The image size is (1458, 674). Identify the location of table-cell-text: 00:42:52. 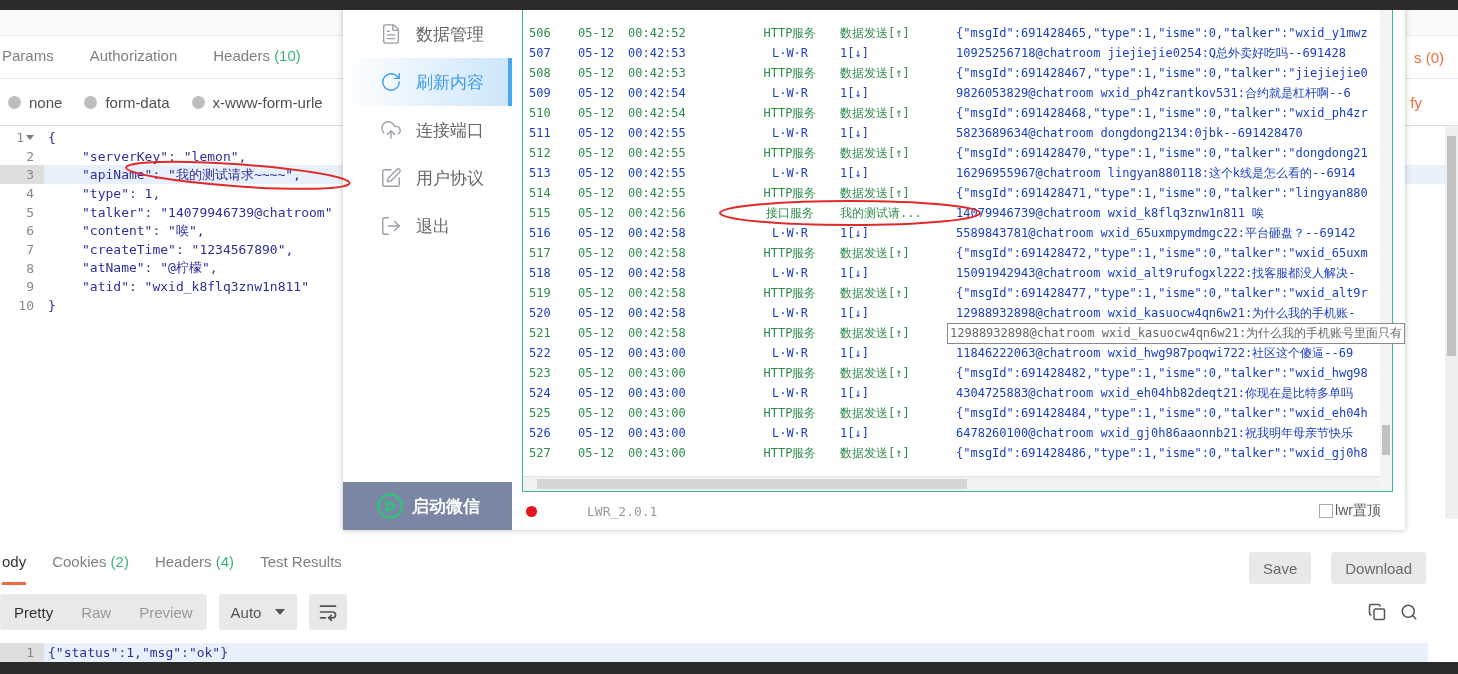
(657, 33).